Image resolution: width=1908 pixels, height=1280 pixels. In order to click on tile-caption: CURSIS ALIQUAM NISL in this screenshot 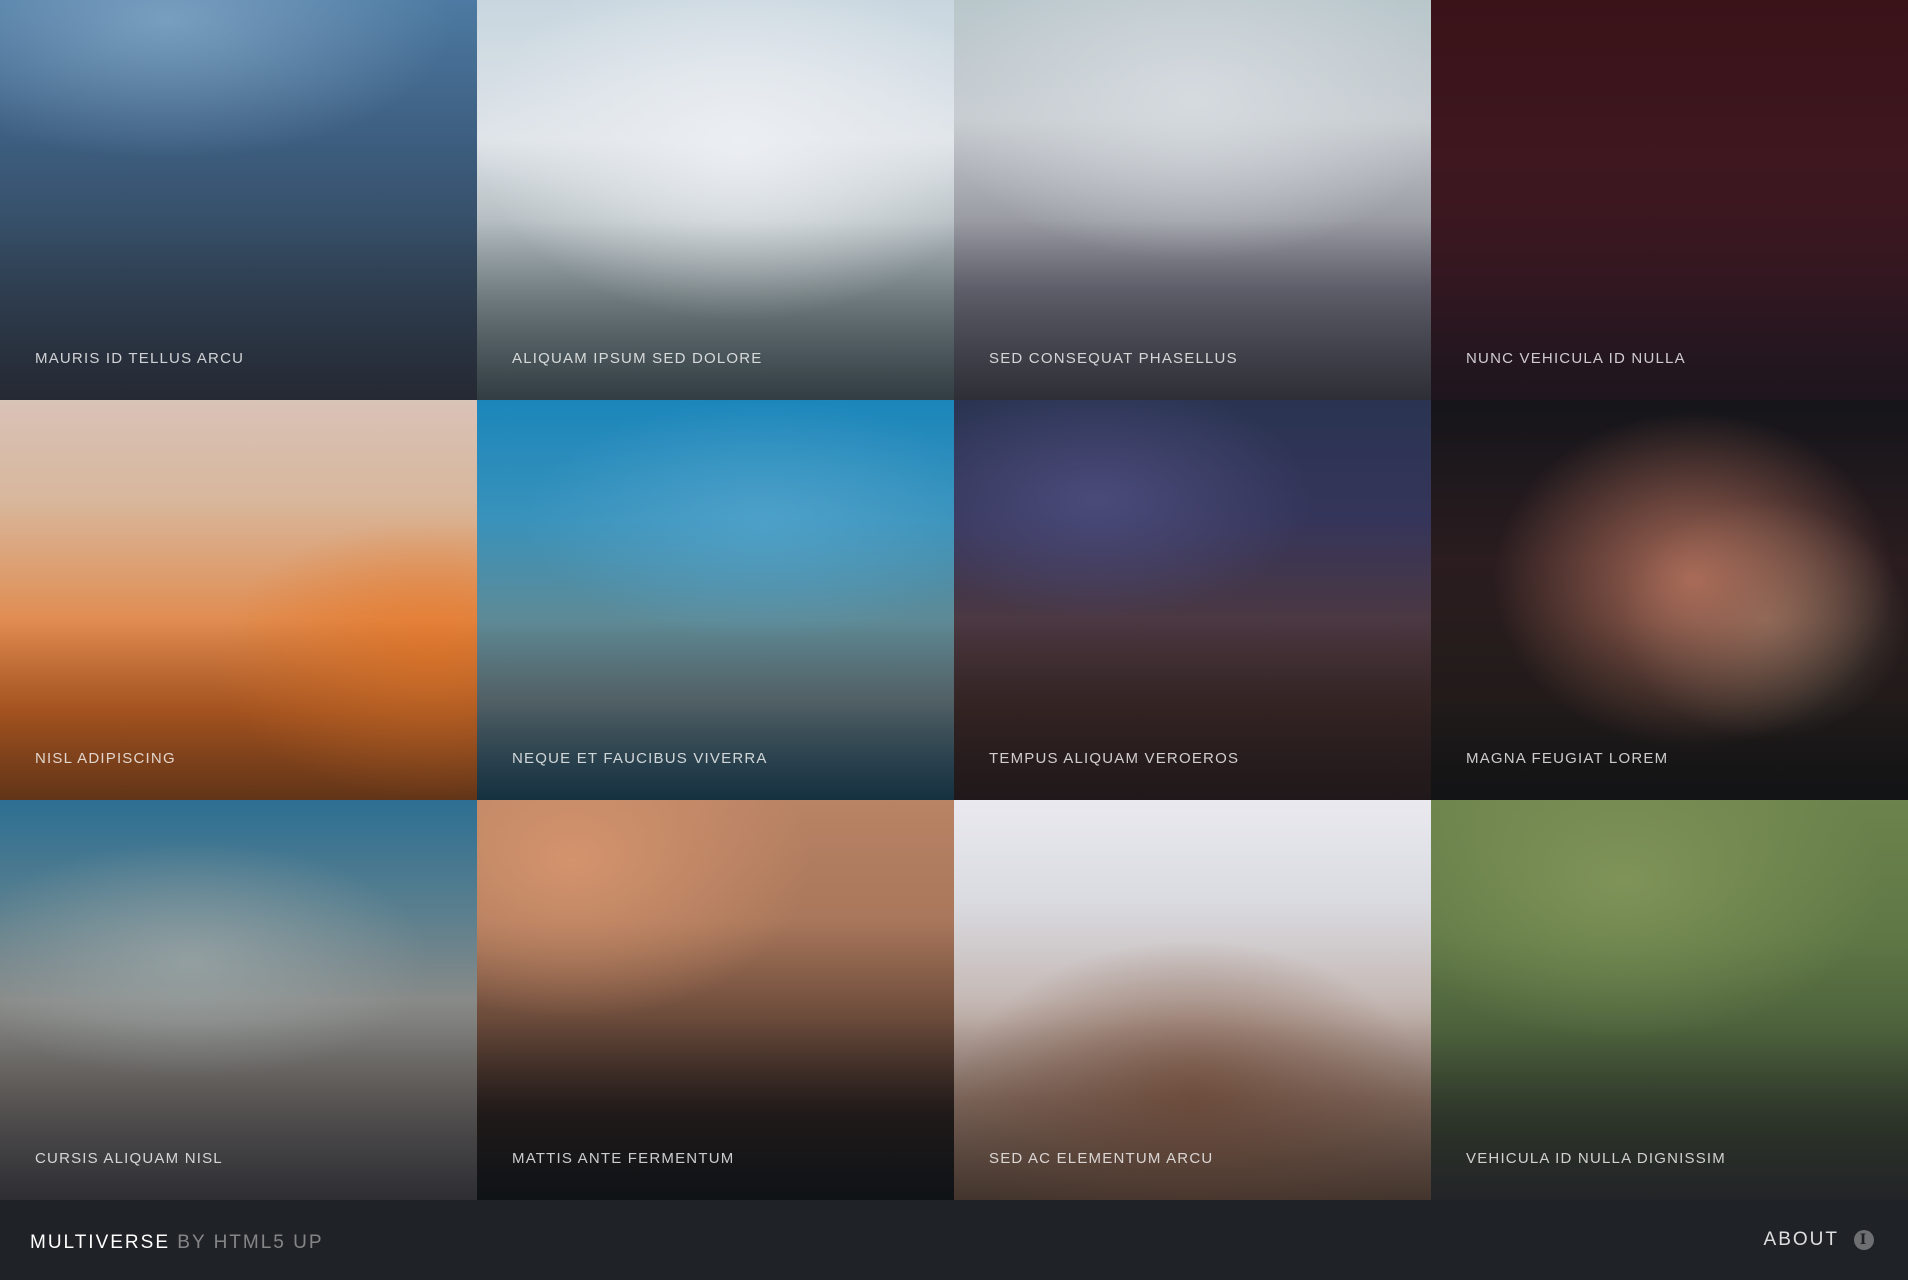, I will do `click(129, 1158)`.